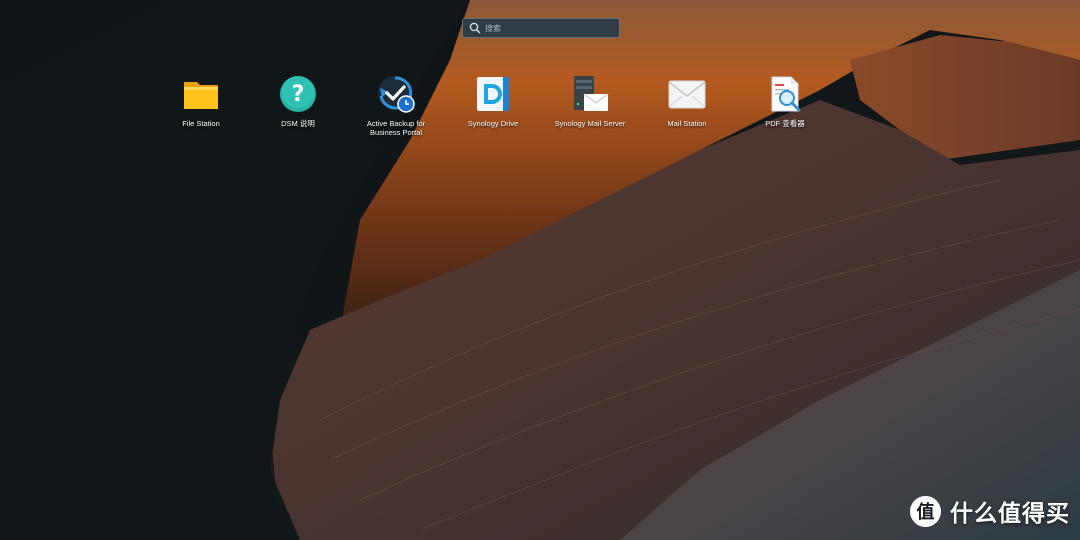  What do you see at coordinates (687, 123) in the screenshot?
I see `app-label: Mail Station` at bounding box center [687, 123].